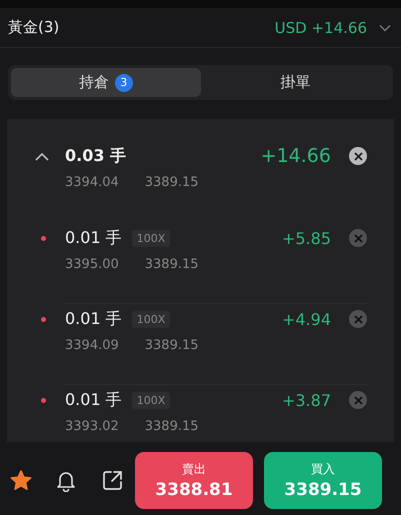  I want to click on profit-value: +3.87, so click(306, 400).